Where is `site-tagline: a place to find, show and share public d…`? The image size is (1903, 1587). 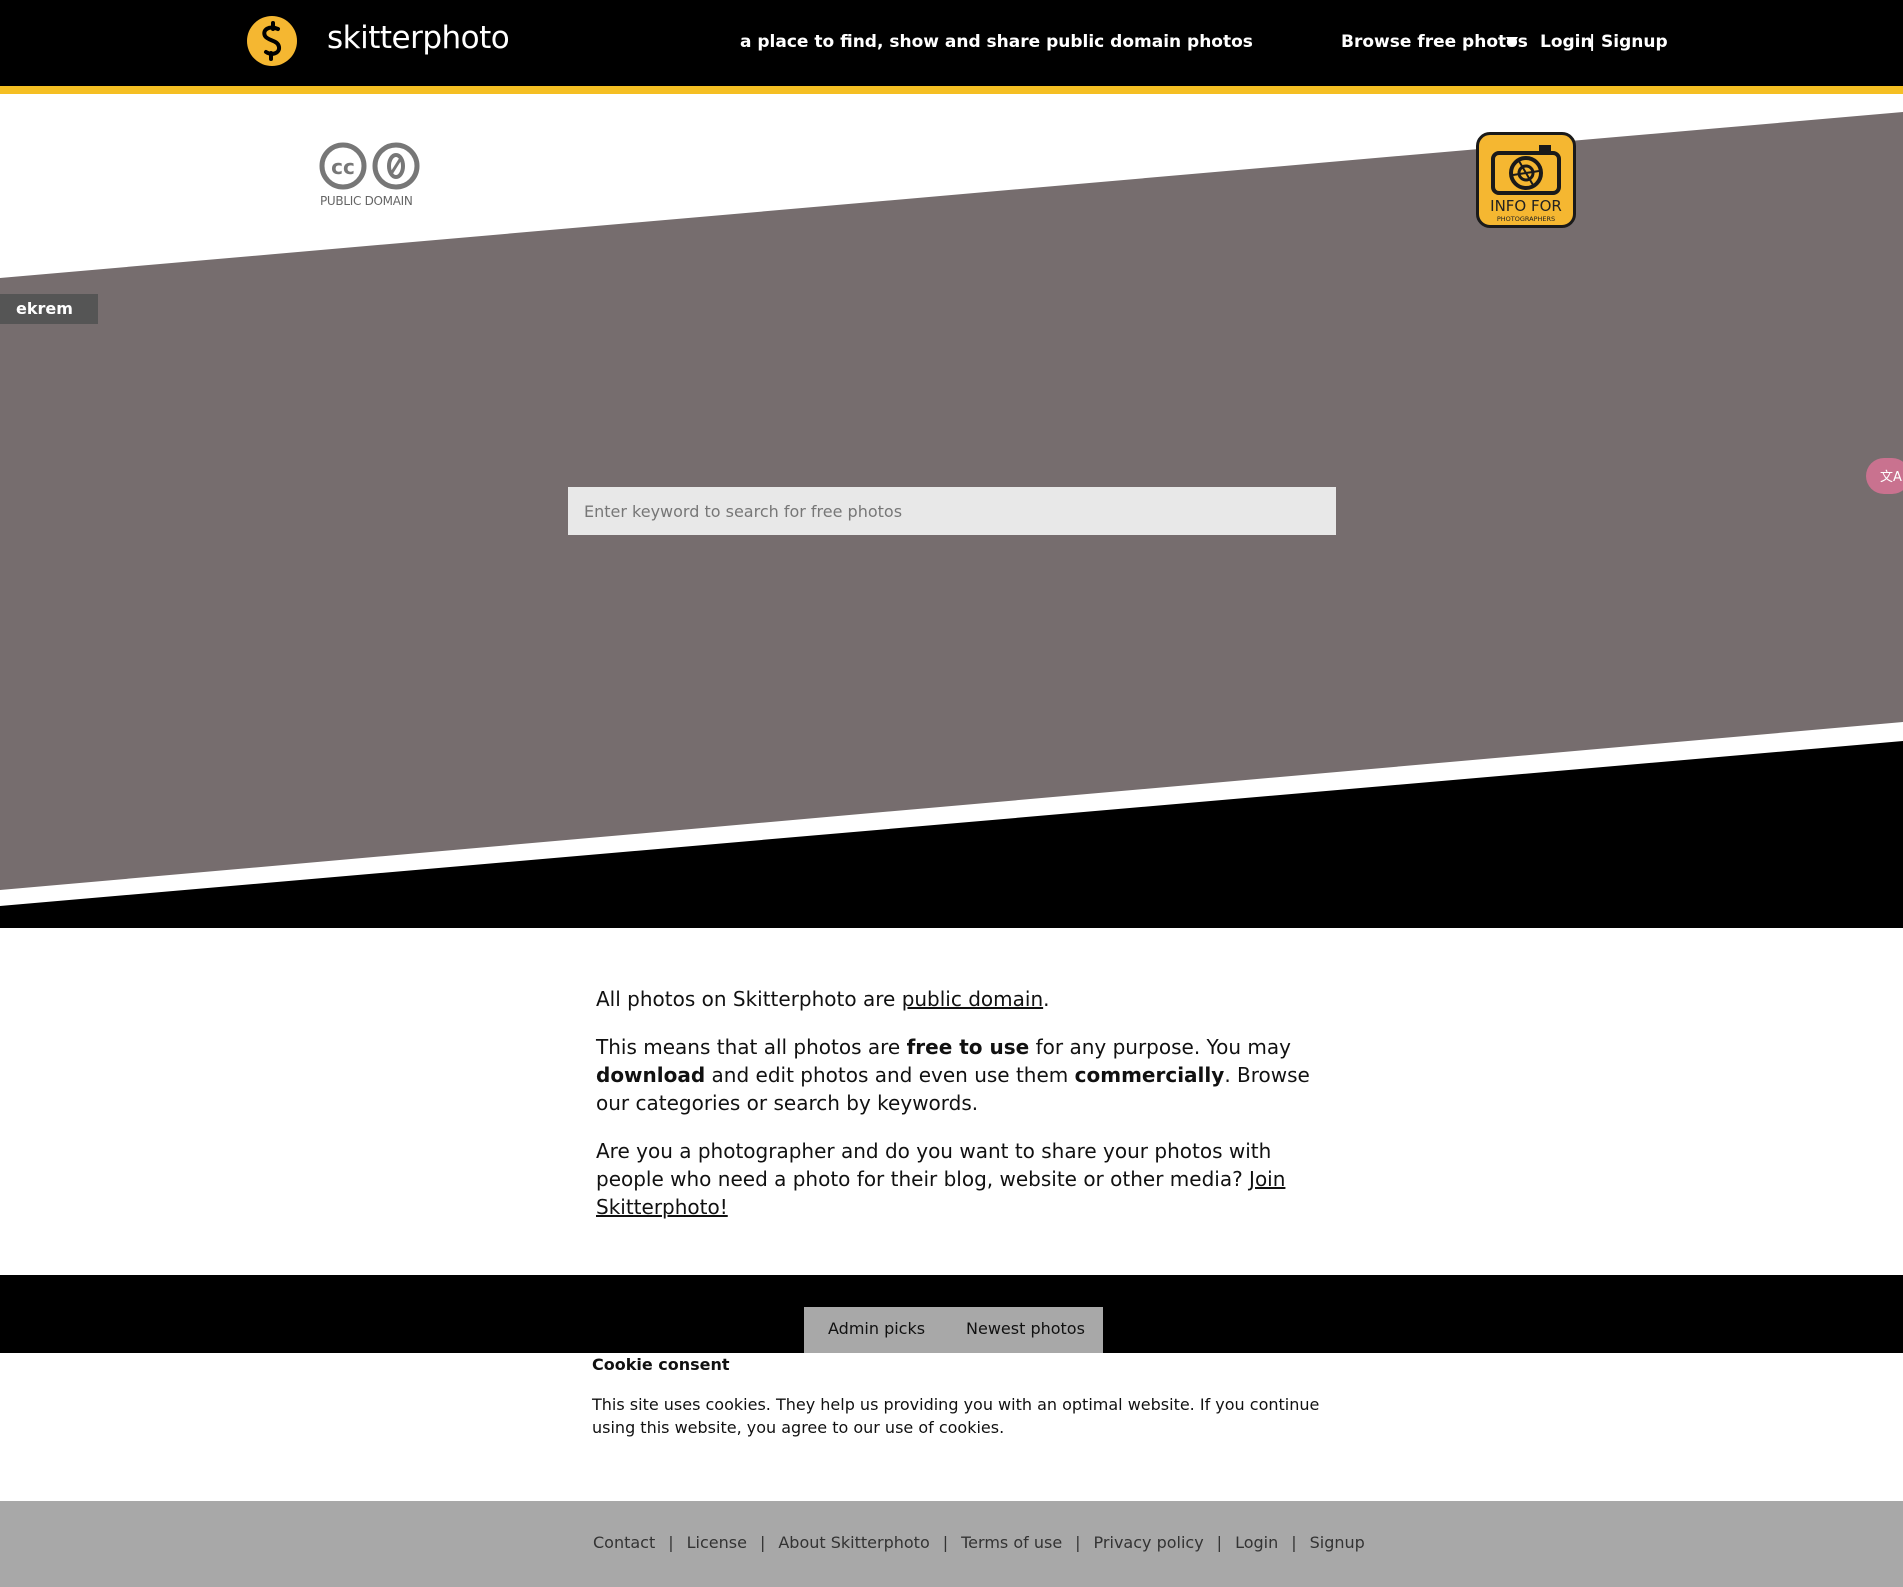
site-tagline: a place to find, show and share public d… is located at coordinates (996, 42).